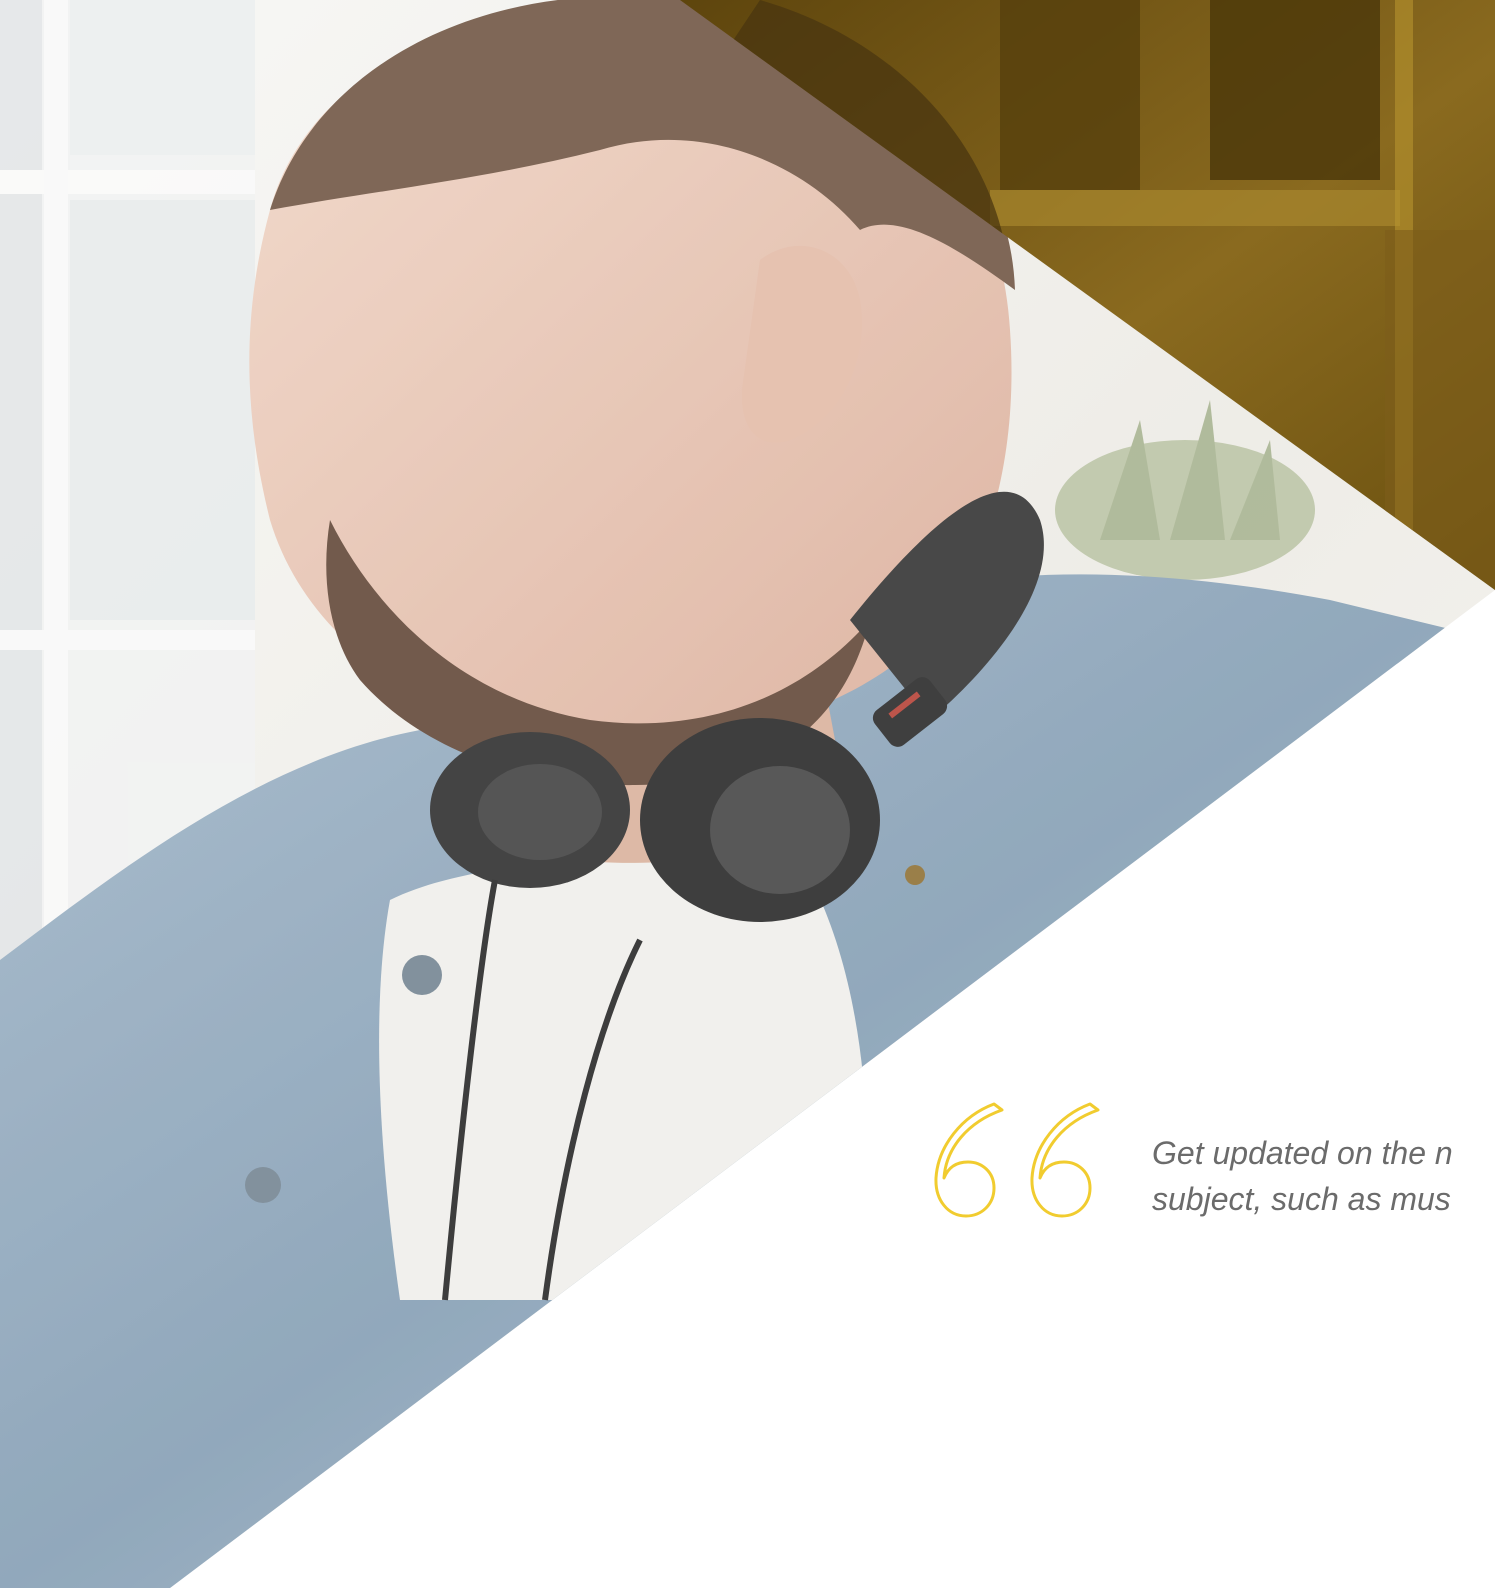  What do you see at coordinates (1017, 1160) in the screenshot?
I see `quote-open-icon` at bounding box center [1017, 1160].